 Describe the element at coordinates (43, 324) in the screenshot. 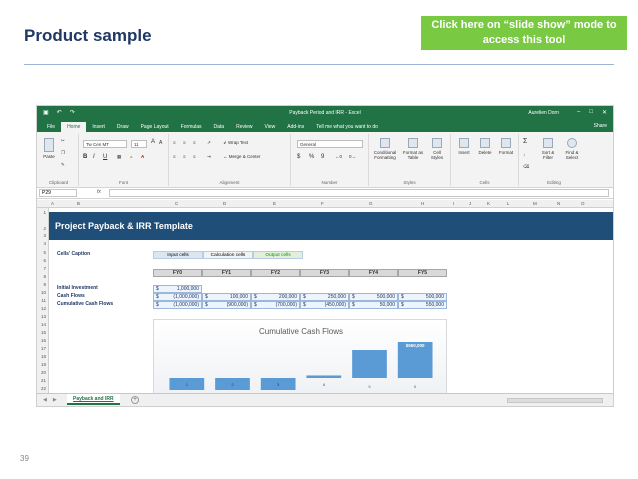

I see `row-header: 14` at that location.